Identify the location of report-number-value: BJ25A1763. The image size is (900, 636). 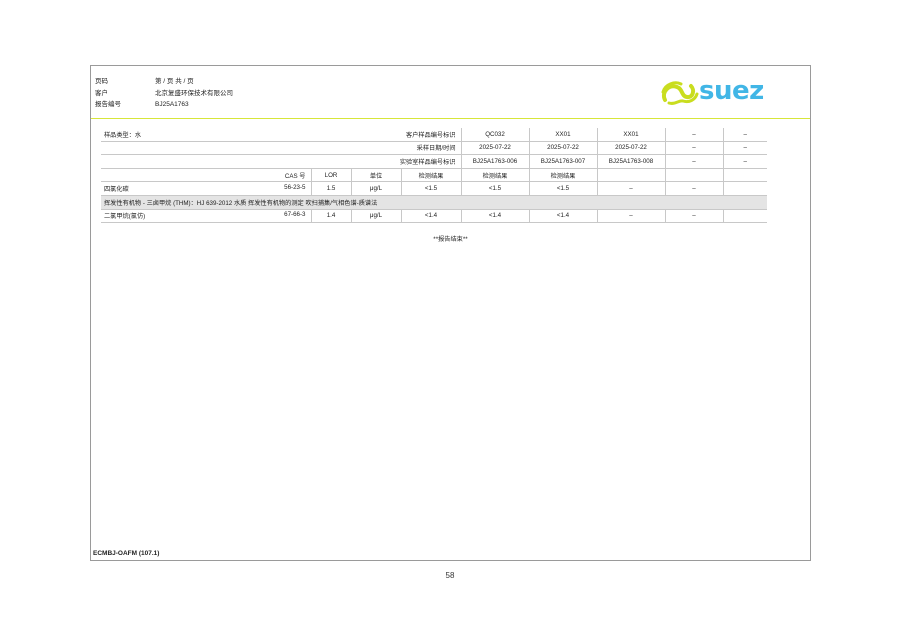
(172, 104).